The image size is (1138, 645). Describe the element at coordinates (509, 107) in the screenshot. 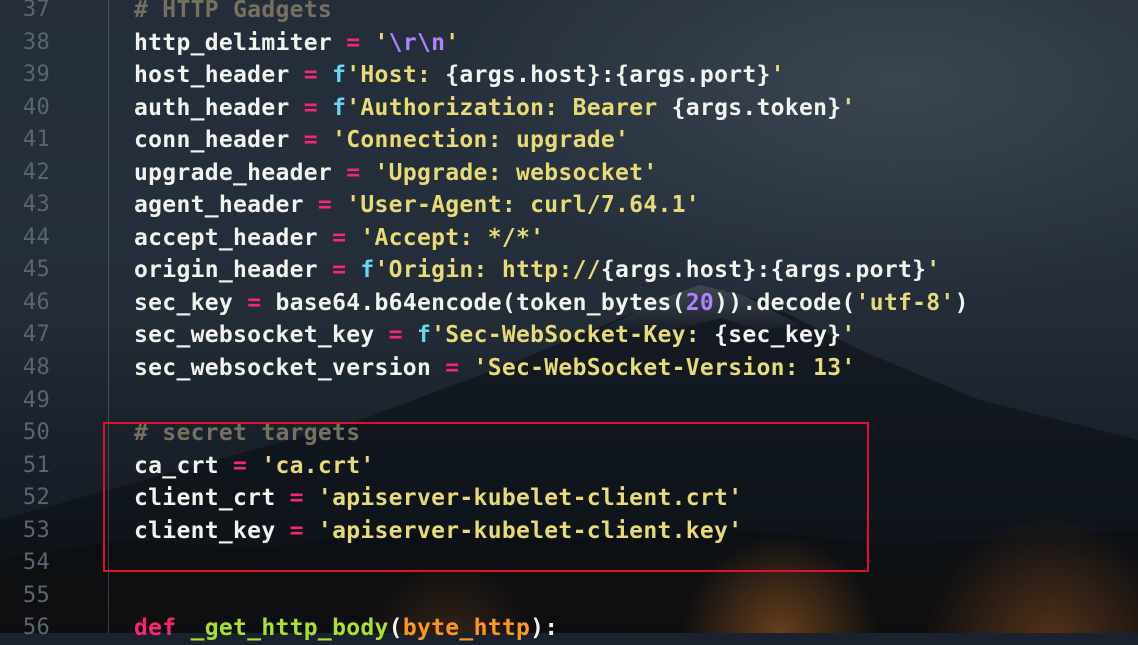

I see `code-token: 'Authorization: Bearer` at that location.